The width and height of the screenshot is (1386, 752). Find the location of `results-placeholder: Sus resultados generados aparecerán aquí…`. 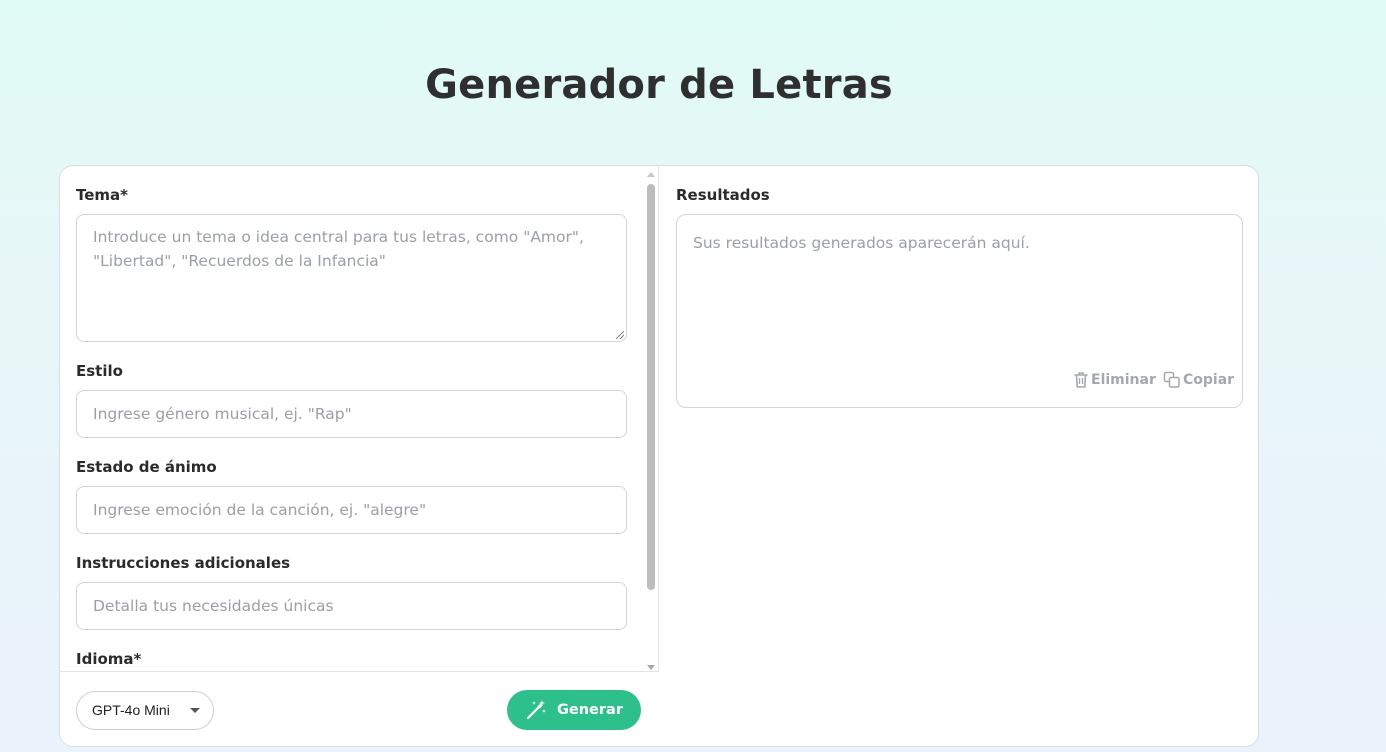

results-placeholder: Sus resultados generados aparecerán aquí… is located at coordinates (861, 243).